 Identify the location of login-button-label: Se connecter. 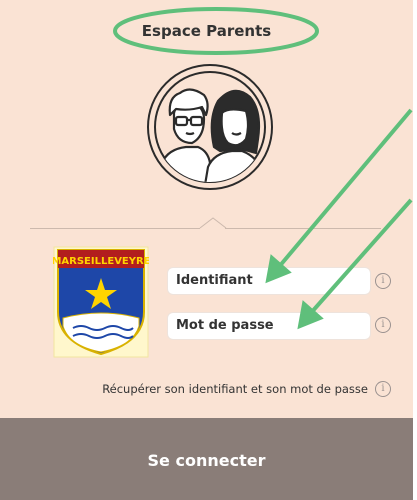
(206, 460).